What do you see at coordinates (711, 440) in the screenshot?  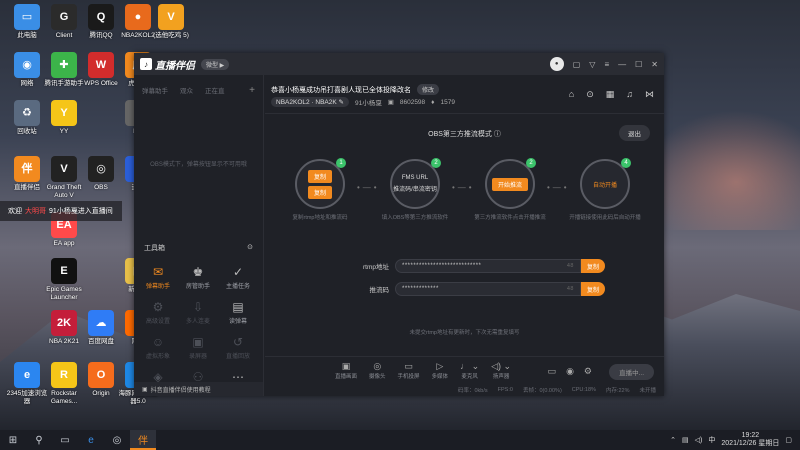 I see `ime-tray-icon: 中` at bounding box center [711, 440].